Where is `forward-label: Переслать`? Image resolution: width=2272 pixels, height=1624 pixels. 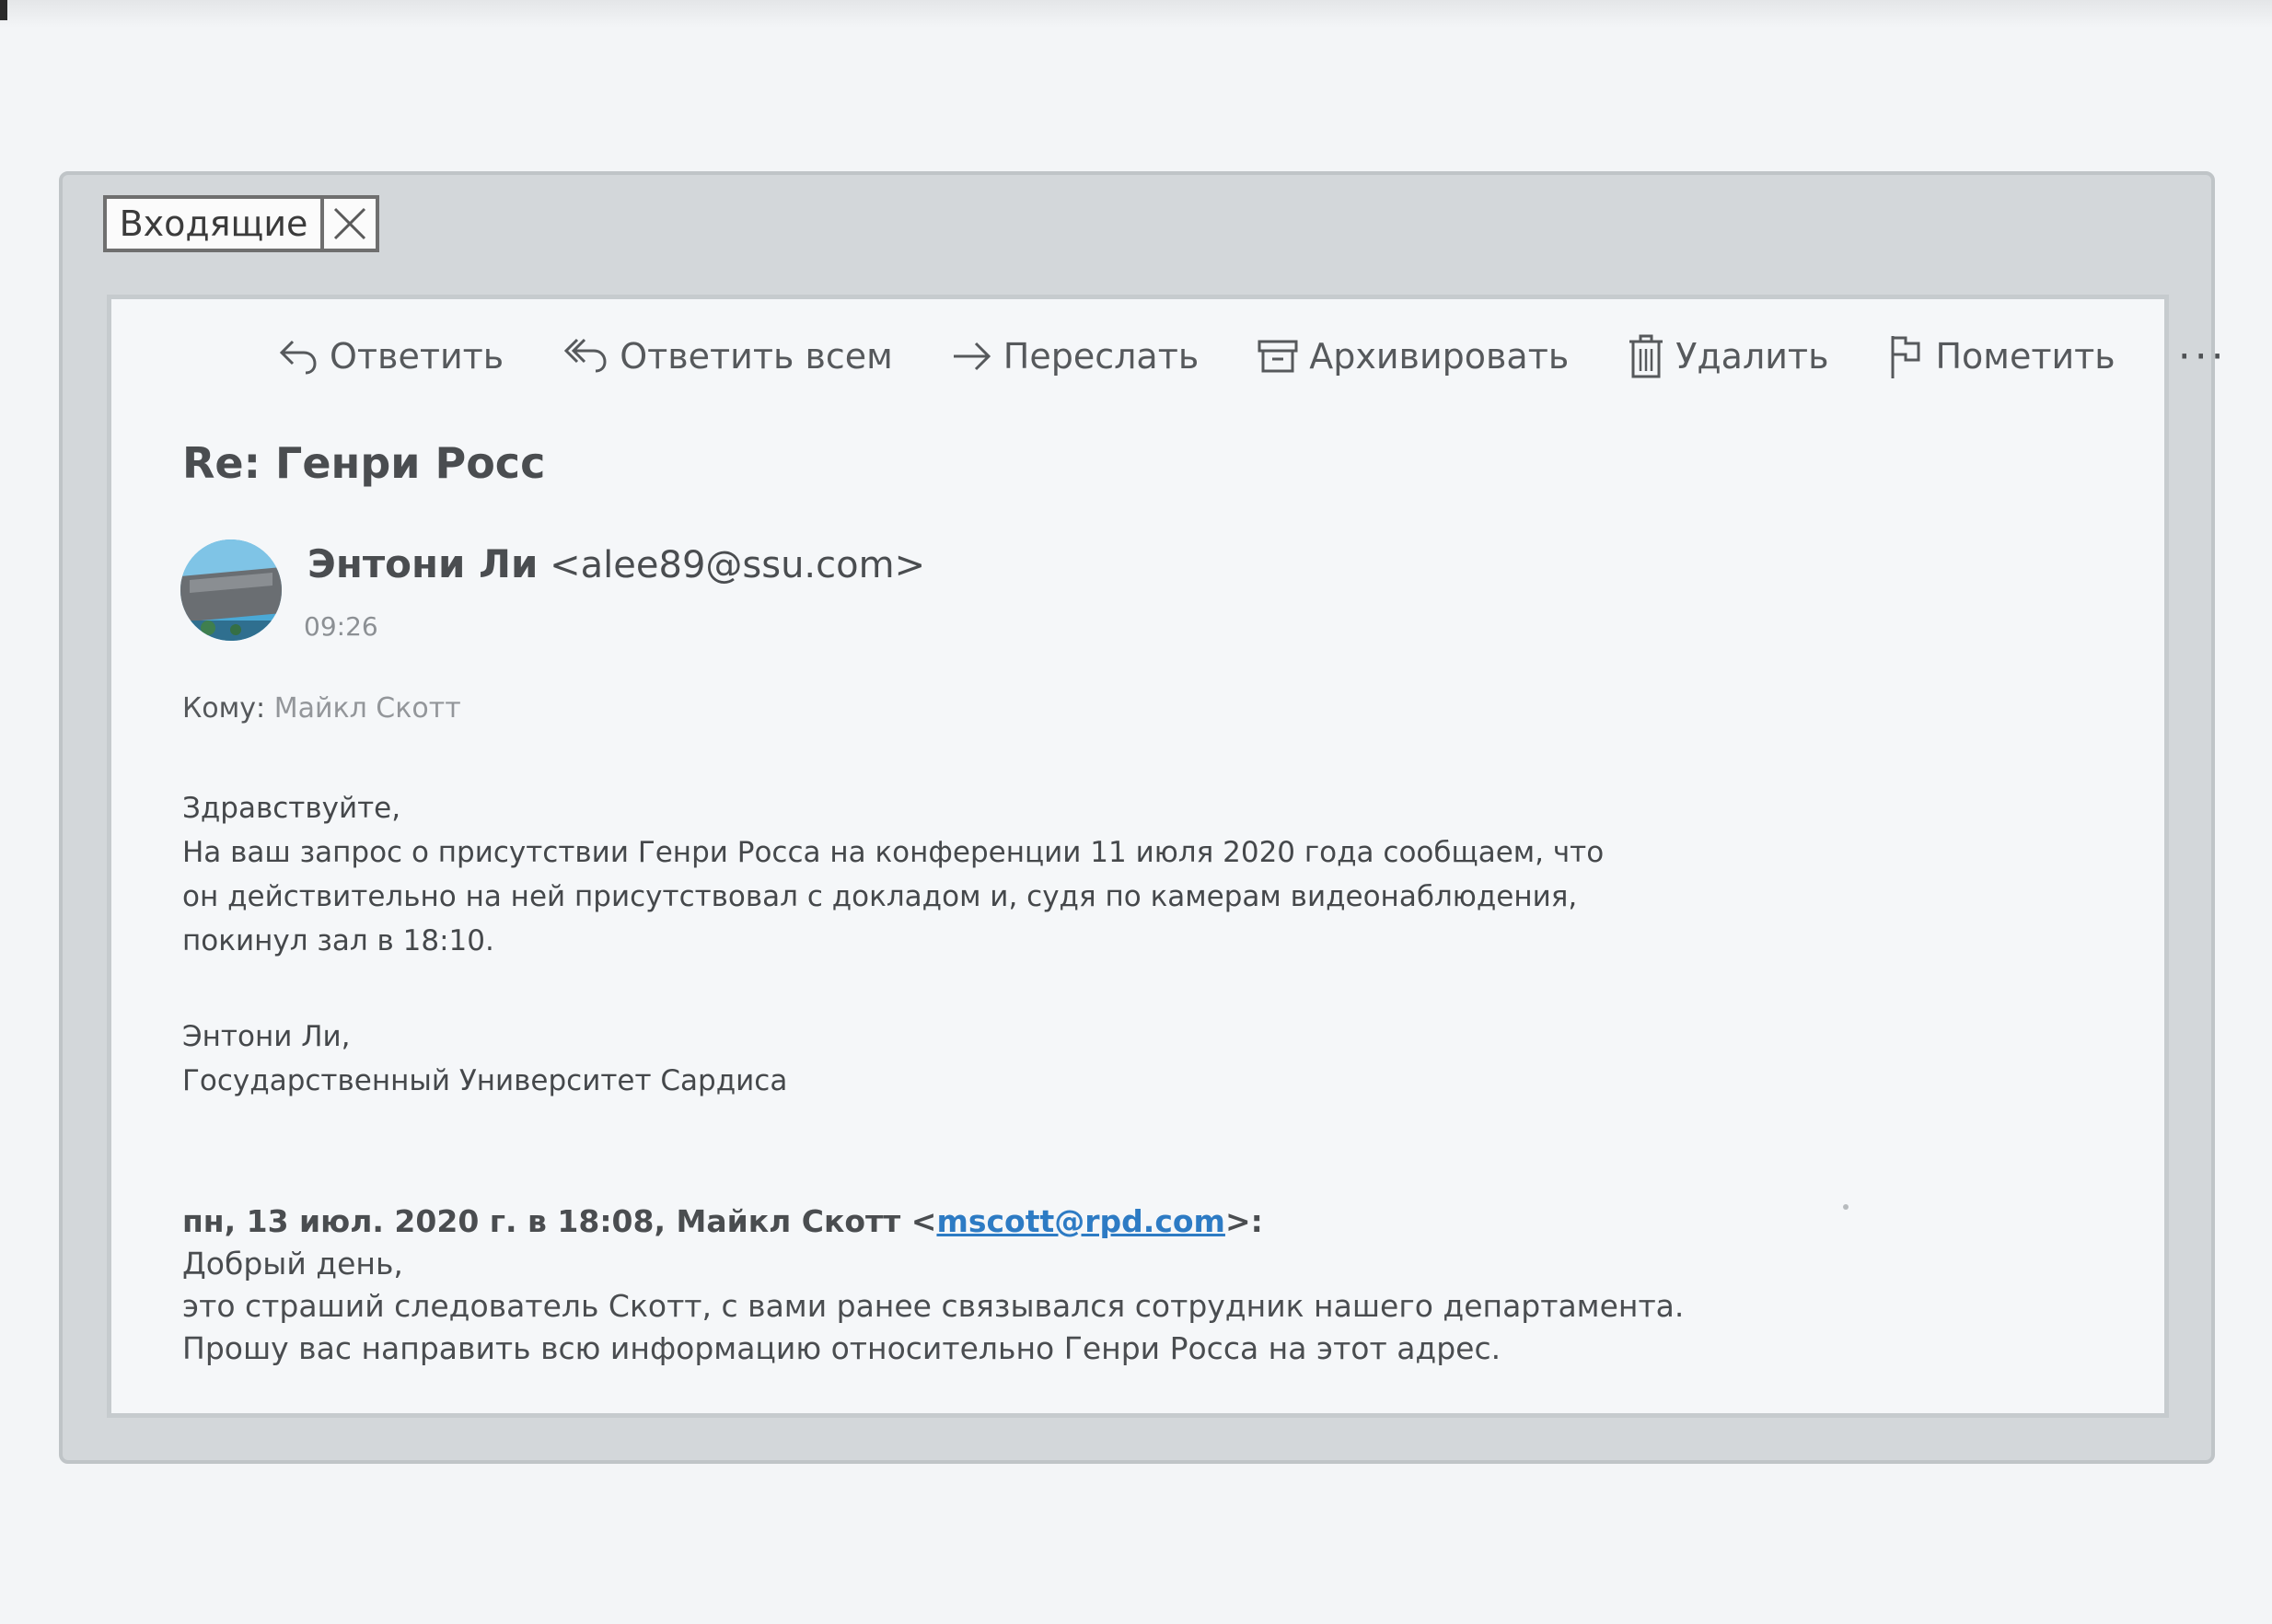
forward-label: Переслать is located at coordinates (1101, 356).